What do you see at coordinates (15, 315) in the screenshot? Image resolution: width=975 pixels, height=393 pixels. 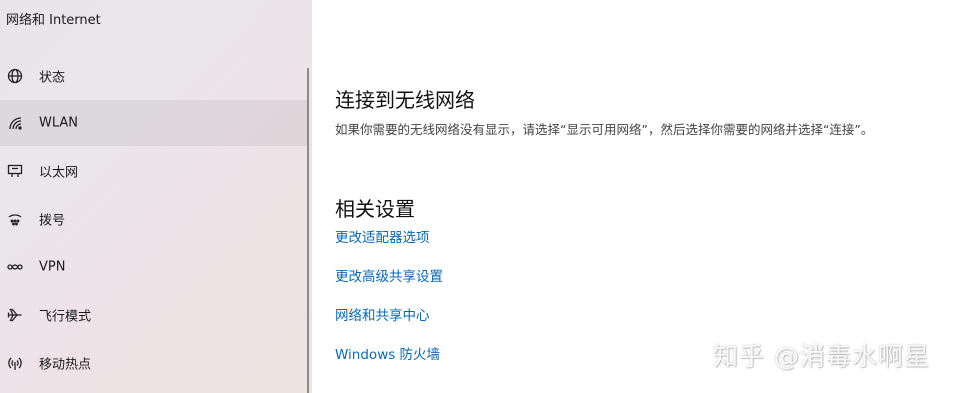 I see `airplane-icon` at bounding box center [15, 315].